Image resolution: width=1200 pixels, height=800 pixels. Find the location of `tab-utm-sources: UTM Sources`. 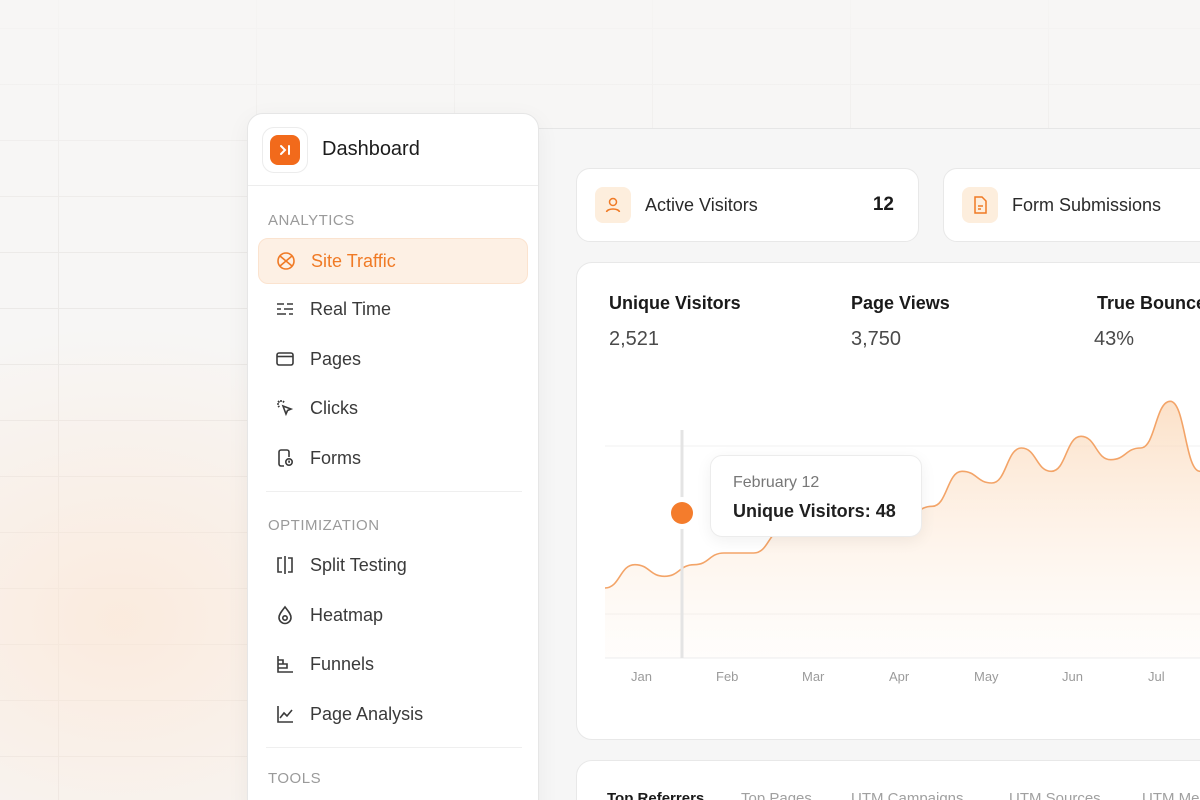

tab-utm-sources: UTM Sources is located at coordinates (1055, 795).